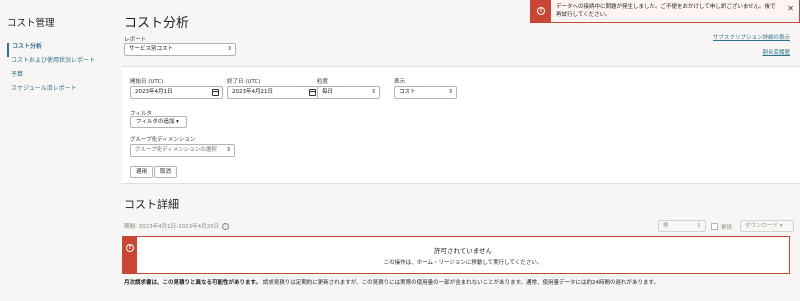  Describe the element at coordinates (348, 92) in the screenshot. I see `granularity-select: 毎日 ⇕` at that location.